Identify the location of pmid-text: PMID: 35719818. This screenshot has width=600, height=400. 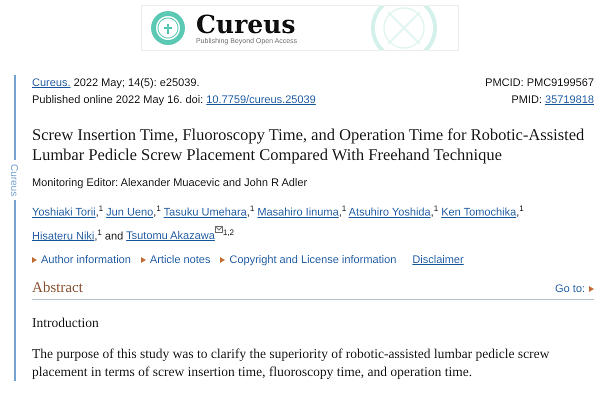
(552, 100).